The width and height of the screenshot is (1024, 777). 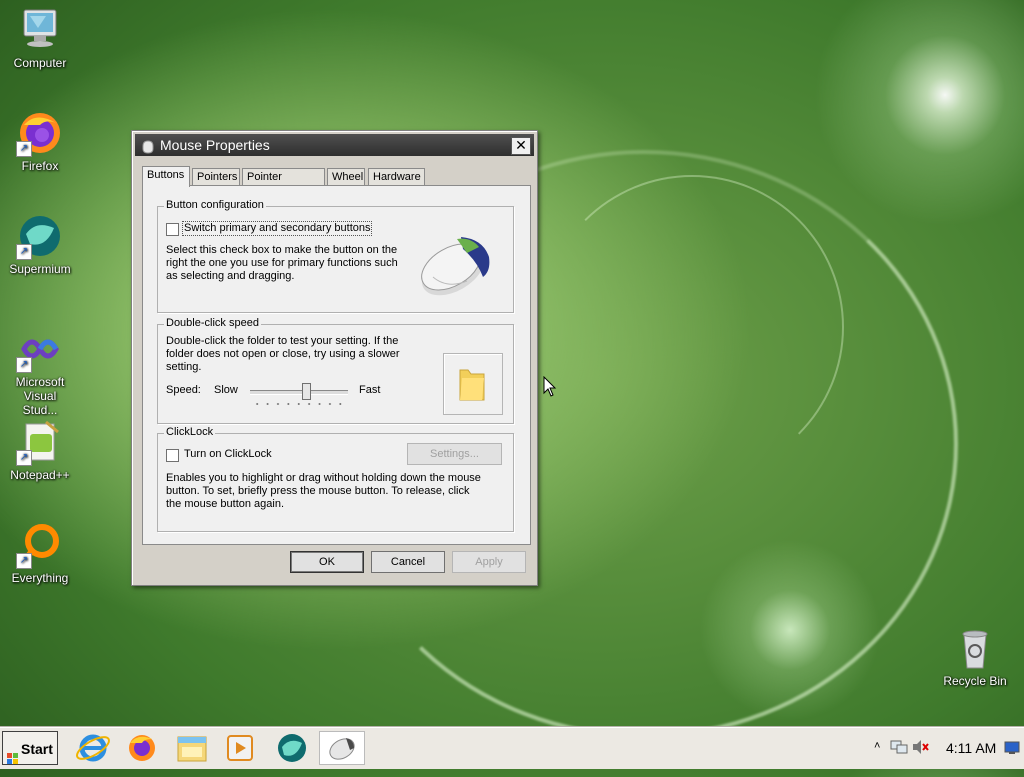 I want to click on switch-buttons-label: Switch primary and secondary buttons, so click(x=277, y=228).